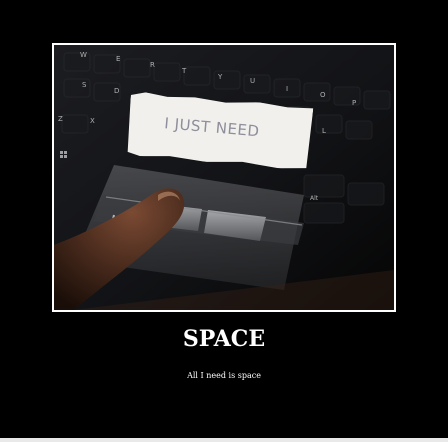 This screenshot has height=442, width=448. What do you see at coordinates (117, 91) in the screenshot?
I see `key-letter: D` at bounding box center [117, 91].